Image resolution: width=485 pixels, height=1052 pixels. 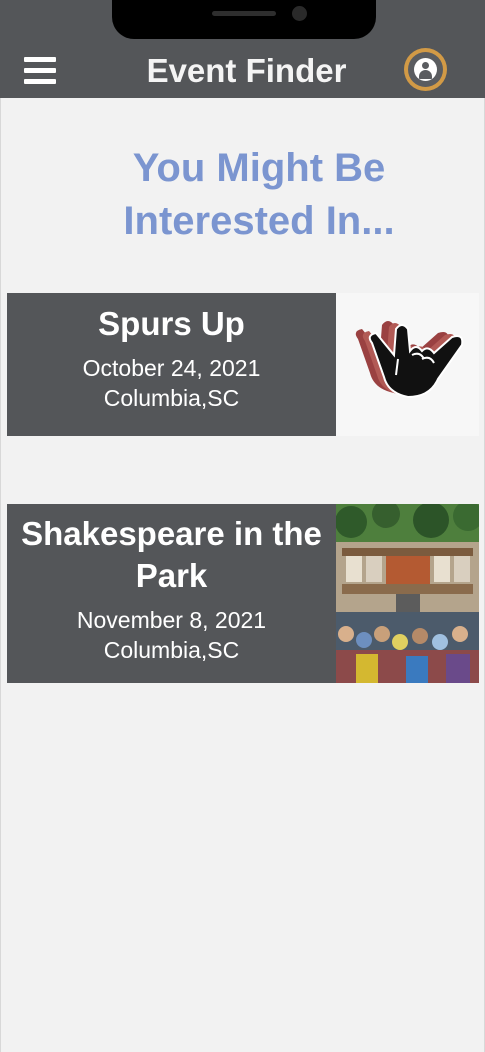 What do you see at coordinates (171, 620) in the screenshot?
I see `event-date: November 8, 2021` at bounding box center [171, 620].